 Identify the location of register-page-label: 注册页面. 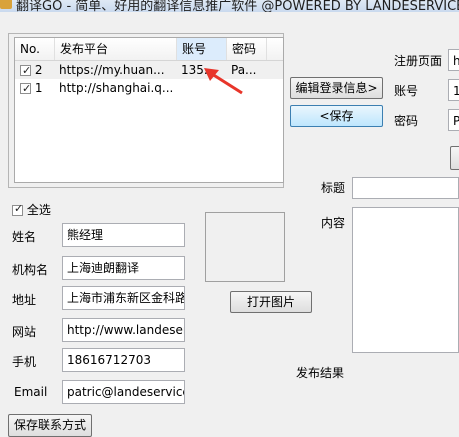
(418, 61).